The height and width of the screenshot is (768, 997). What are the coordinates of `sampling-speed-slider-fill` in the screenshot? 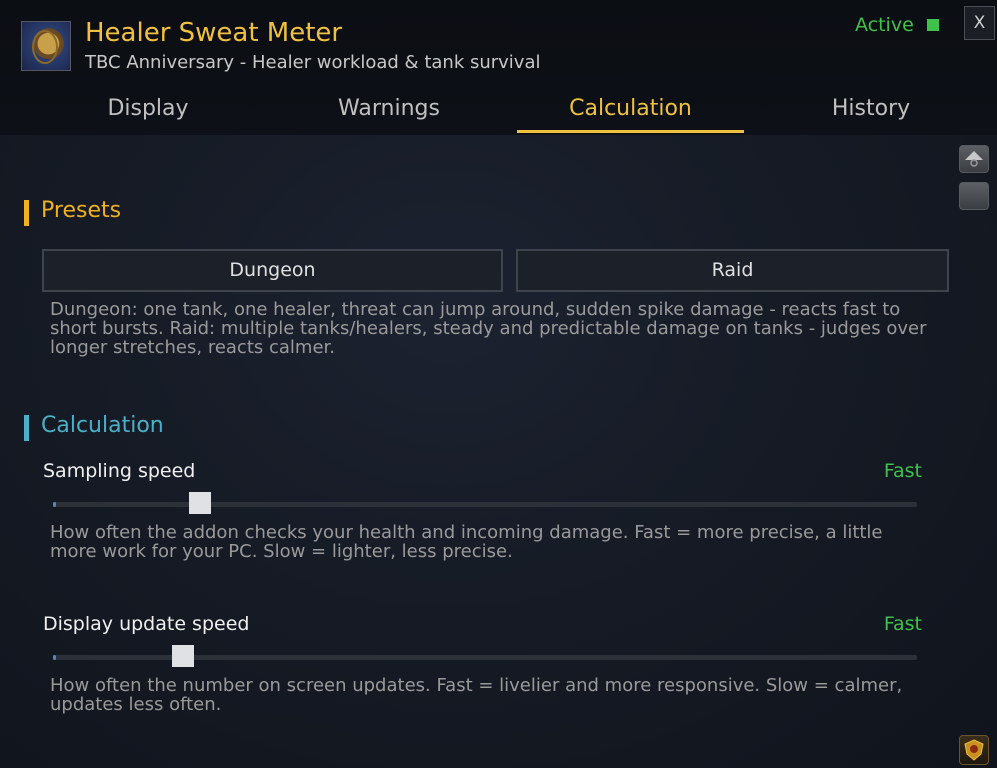 It's located at (54, 504).